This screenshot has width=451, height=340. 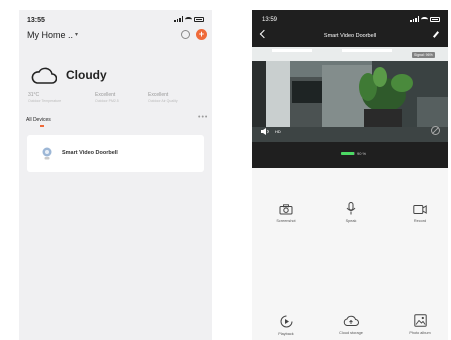 I want to click on device-card: Smart Video Doorbell, so click(x=115, y=153).